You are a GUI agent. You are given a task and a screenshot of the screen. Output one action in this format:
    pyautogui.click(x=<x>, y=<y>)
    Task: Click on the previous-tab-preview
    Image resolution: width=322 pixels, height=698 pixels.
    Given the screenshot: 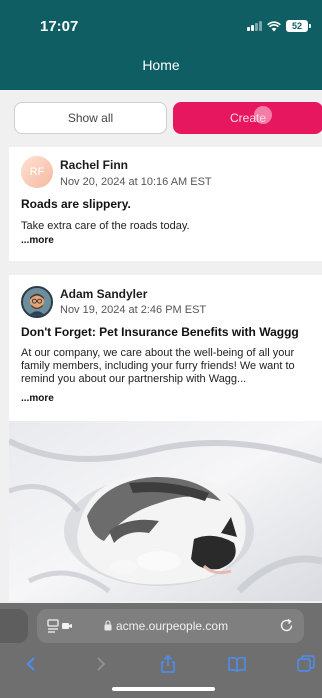 What is the action you would take?
    pyautogui.click(x=14, y=626)
    